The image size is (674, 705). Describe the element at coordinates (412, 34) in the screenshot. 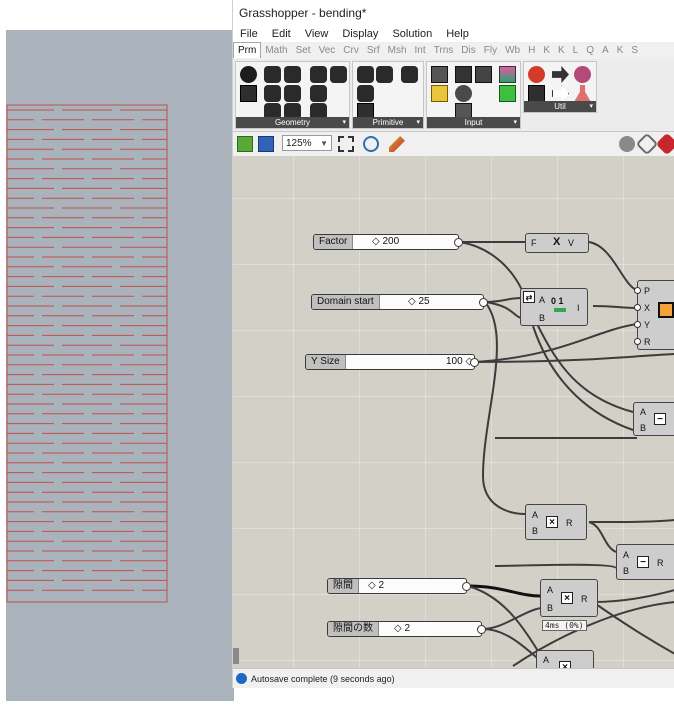

I see `menu-solution: Solution` at that location.